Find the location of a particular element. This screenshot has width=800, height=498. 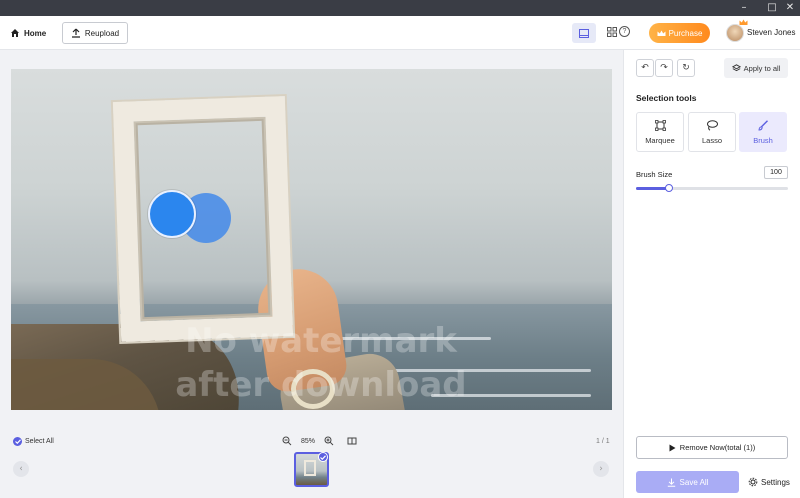

crown-icon is located at coordinates (661, 33).